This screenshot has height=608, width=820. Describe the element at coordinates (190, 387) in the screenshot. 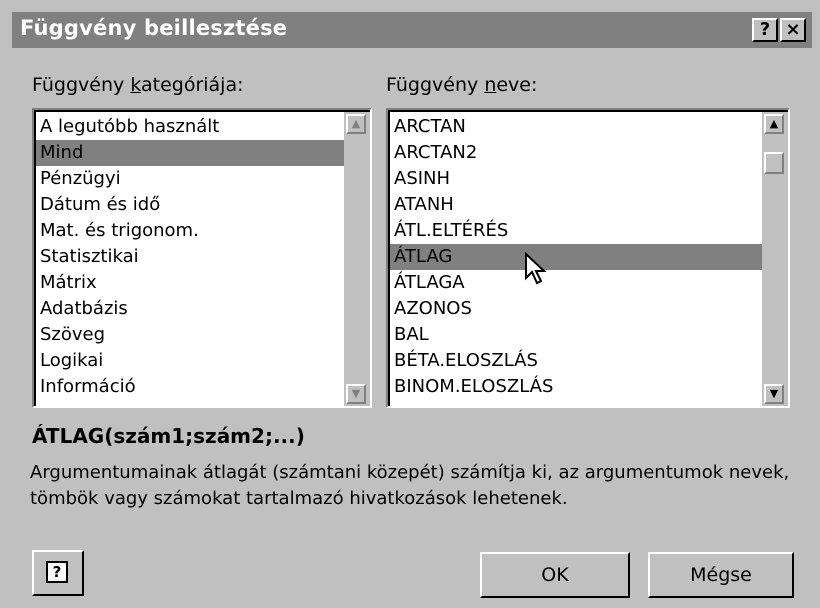

I see `list-item: Információ` at that location.